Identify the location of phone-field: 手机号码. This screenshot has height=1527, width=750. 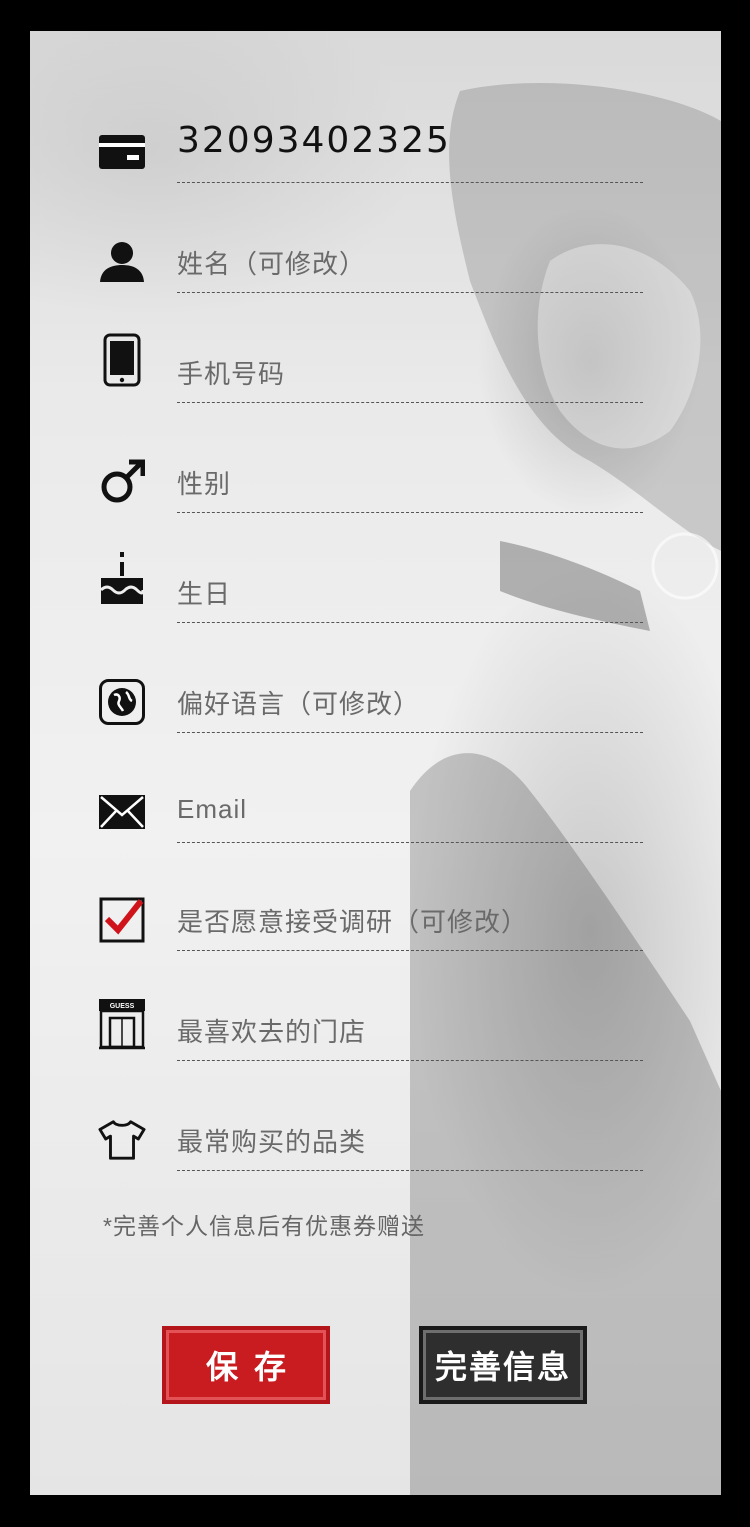
(370, 369).